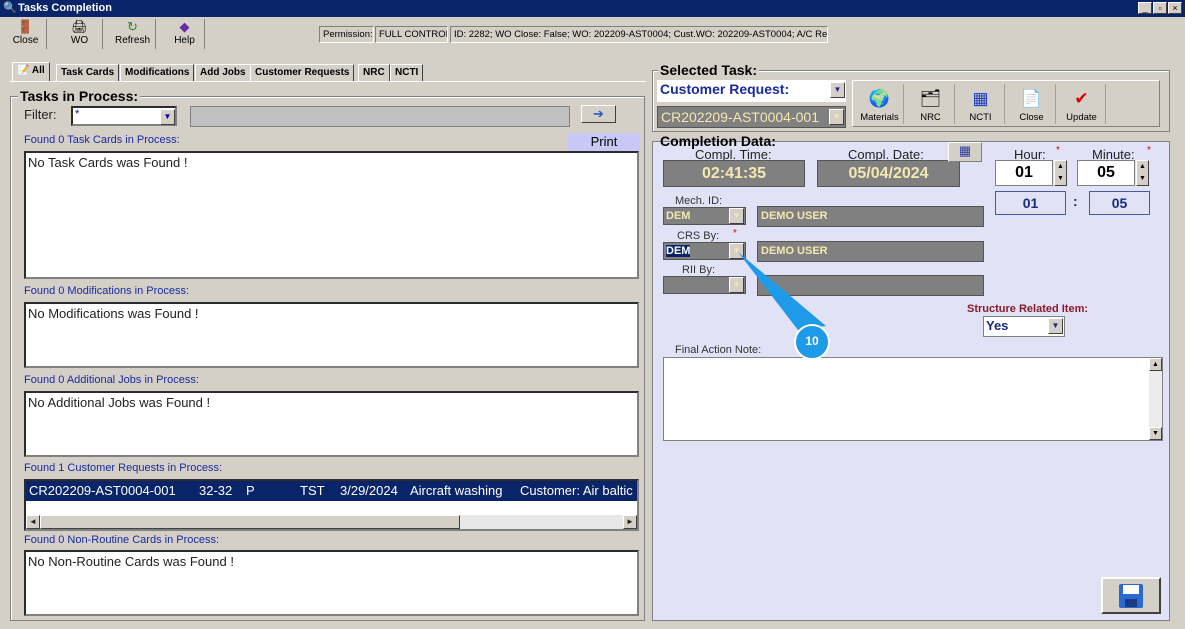  Describe the element at coordinates (782, 291) in the screenshot. I see `callout-pointer` at that location.